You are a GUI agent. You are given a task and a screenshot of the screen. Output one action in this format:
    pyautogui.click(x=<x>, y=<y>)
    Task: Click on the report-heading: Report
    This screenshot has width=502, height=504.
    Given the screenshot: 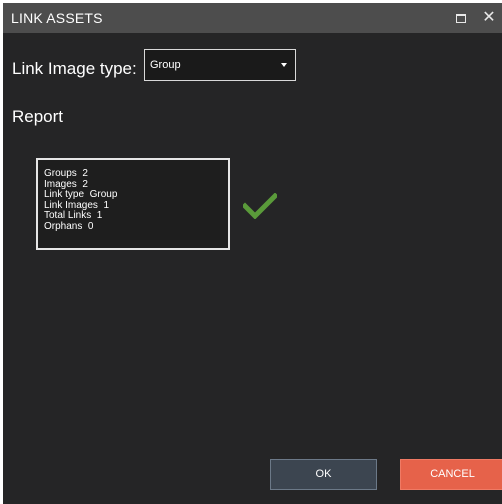 What is the action you would take?
    pyautogui.click(x=38, y=116)
    